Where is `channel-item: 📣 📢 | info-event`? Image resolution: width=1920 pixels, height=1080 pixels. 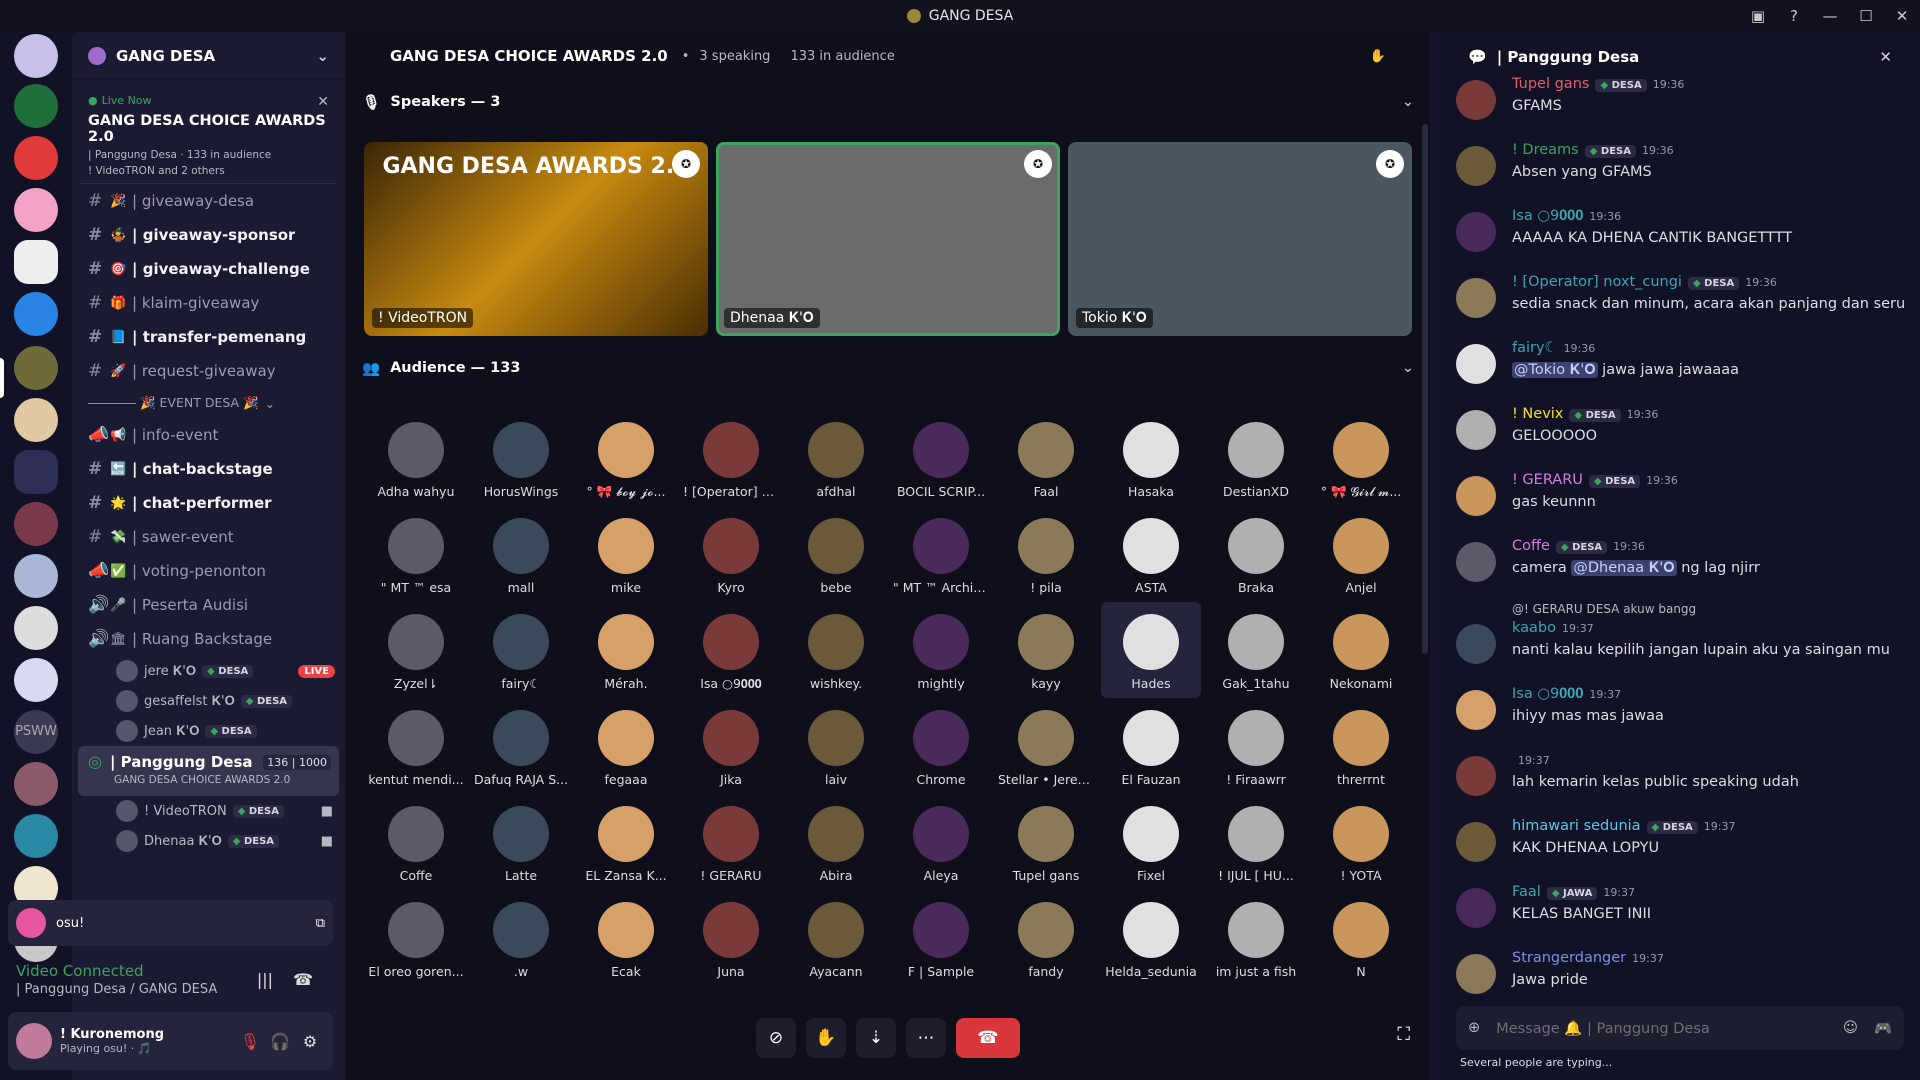 channel-item: 📣 📢 | info-event is located at coordinates (208, 435).